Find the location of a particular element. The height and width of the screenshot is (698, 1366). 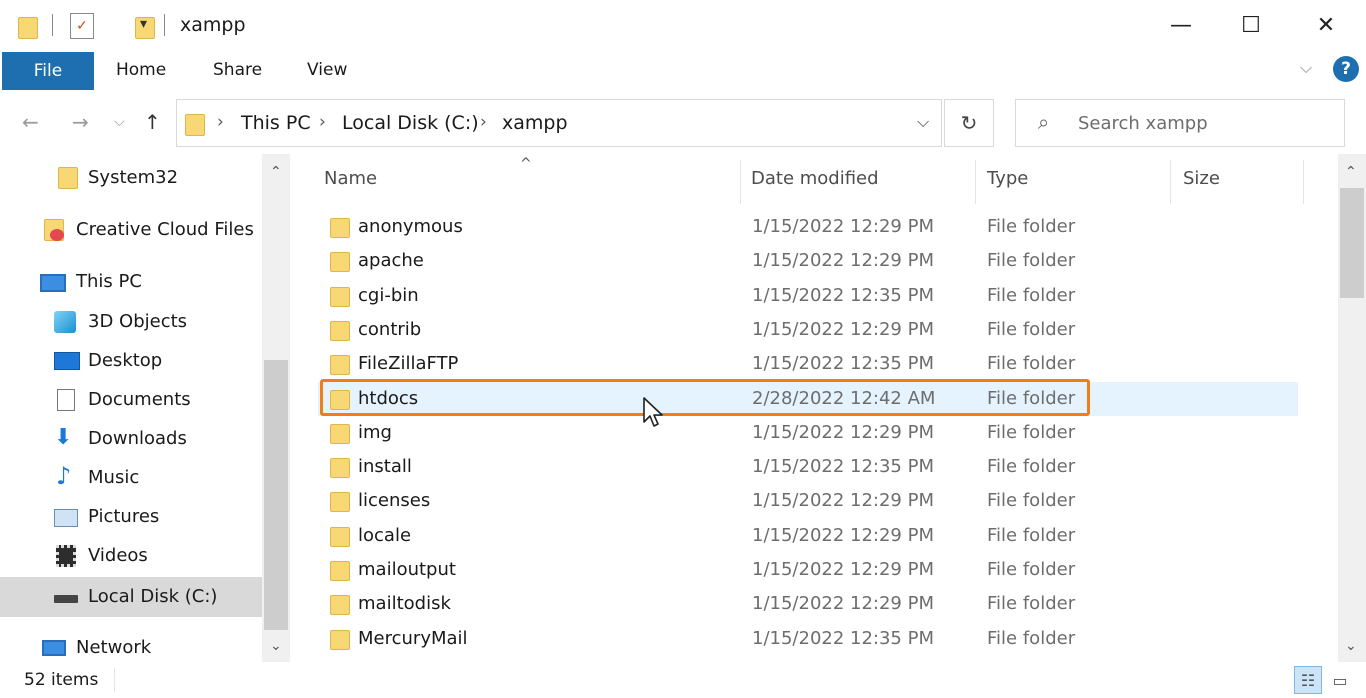

file-row: MercuryMail 1/15/2022 12:35 PM File folder is located at coordinates (808, 639).